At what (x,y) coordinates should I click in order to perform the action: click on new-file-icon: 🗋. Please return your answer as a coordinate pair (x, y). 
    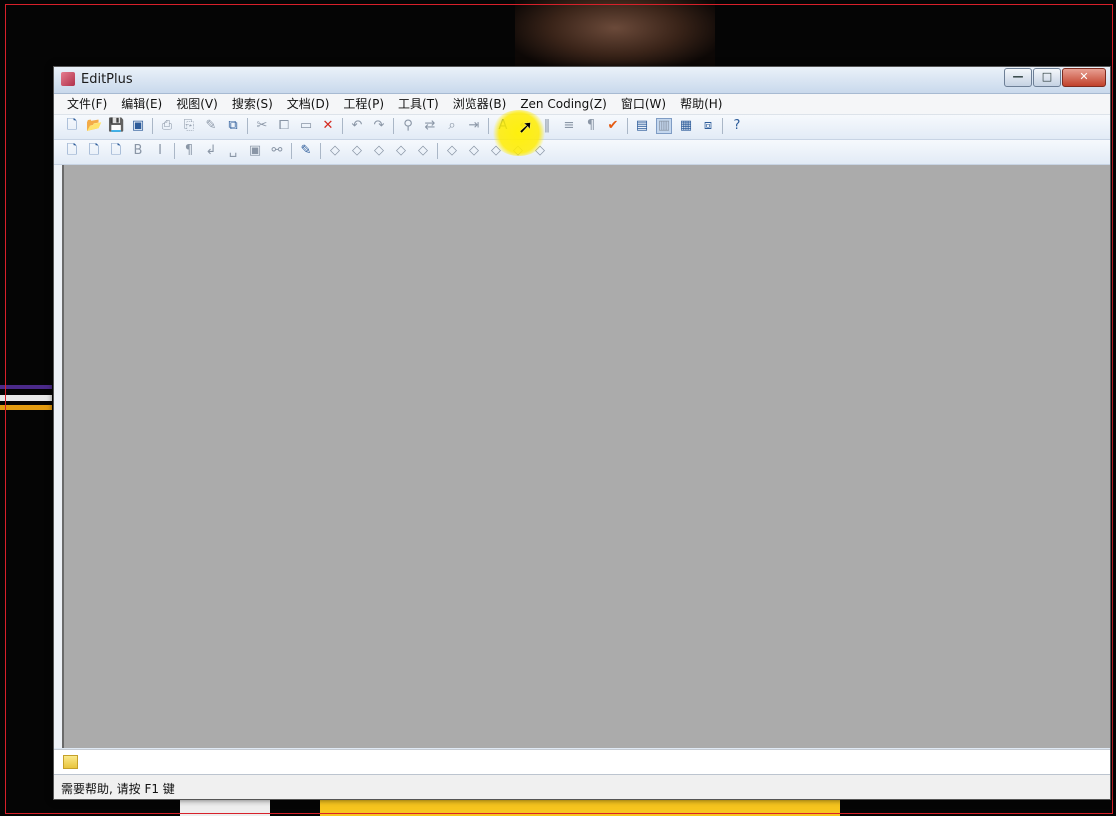
    Looking at the image, I should click on (72, 126).